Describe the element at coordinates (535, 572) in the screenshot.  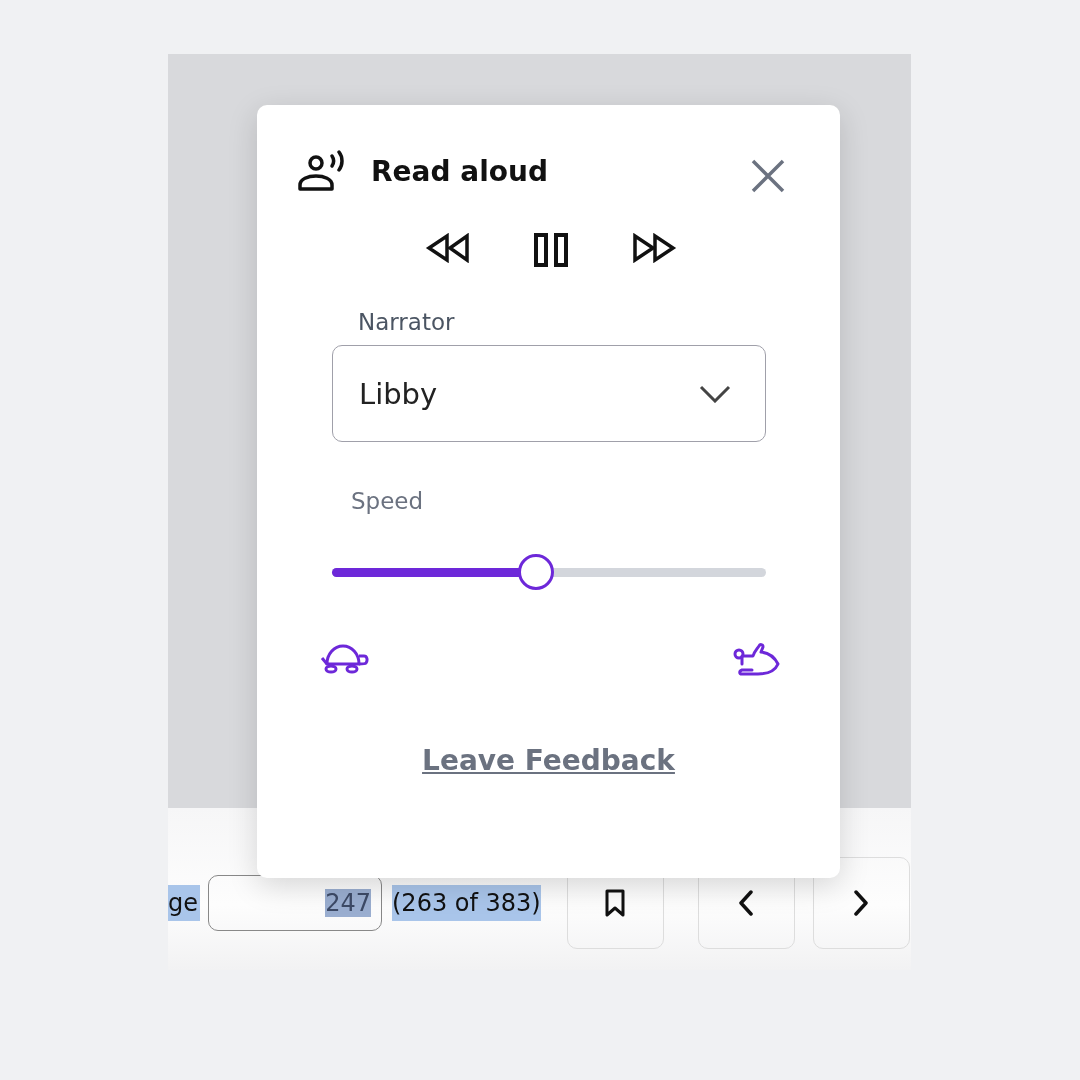
I see `slider-thumb` at that location.